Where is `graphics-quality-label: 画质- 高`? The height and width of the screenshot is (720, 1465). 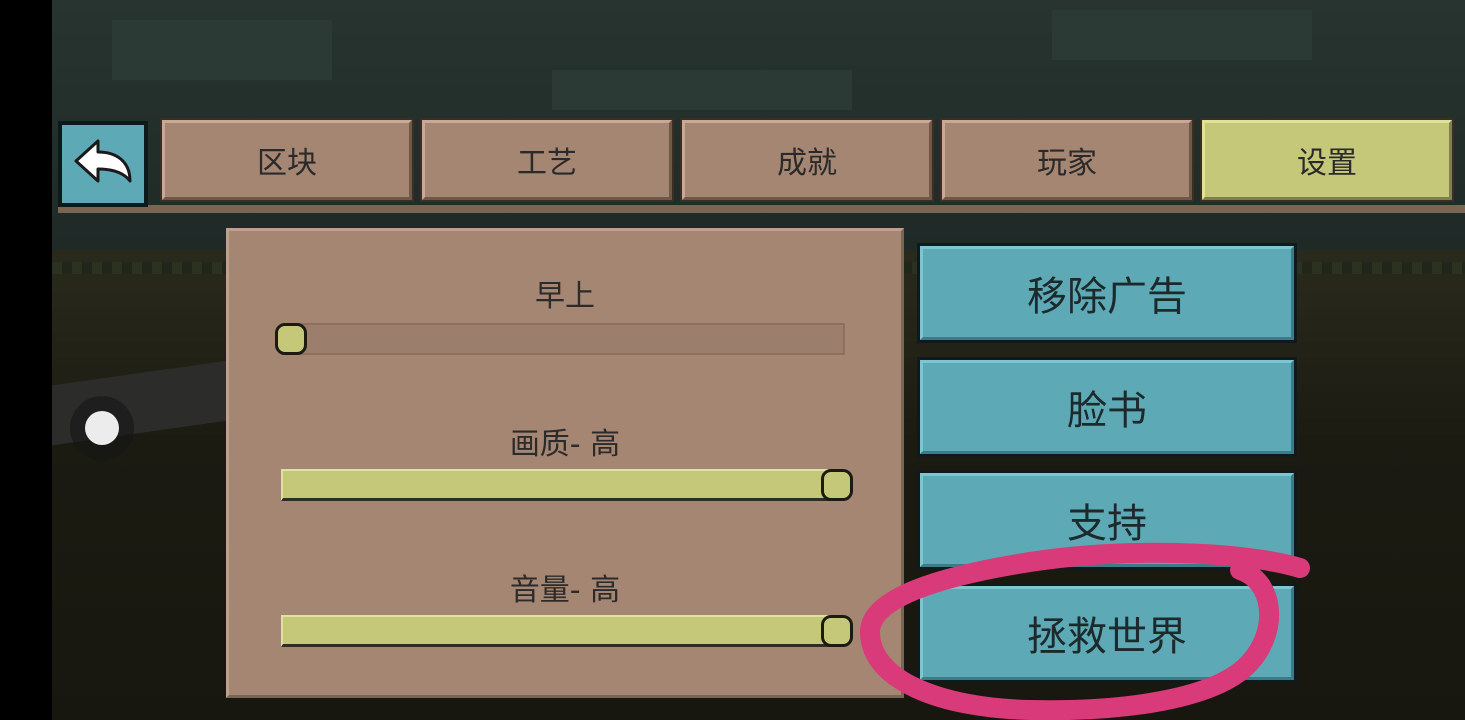 graphics-quality-label: 画质- 高 is located at coordinates (565, 444).